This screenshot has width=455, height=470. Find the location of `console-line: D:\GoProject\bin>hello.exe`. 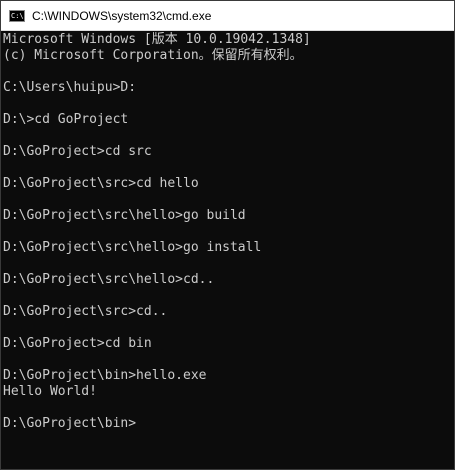

console-line: D:\GoProject\bin>hello.exe is located at coordinates (105, 375).